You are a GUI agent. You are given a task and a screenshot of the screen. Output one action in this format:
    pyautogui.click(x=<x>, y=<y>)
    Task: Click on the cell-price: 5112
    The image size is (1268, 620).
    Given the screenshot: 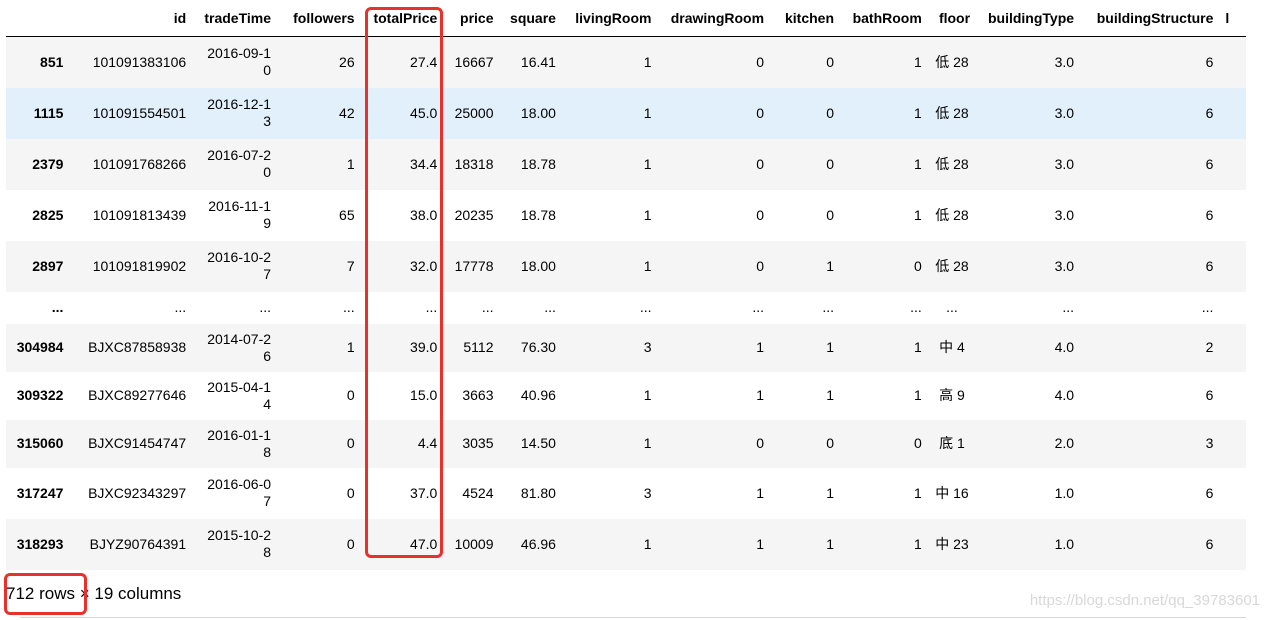 What is the action you would take?
    pyautogui.click(x=478, y=347)
    